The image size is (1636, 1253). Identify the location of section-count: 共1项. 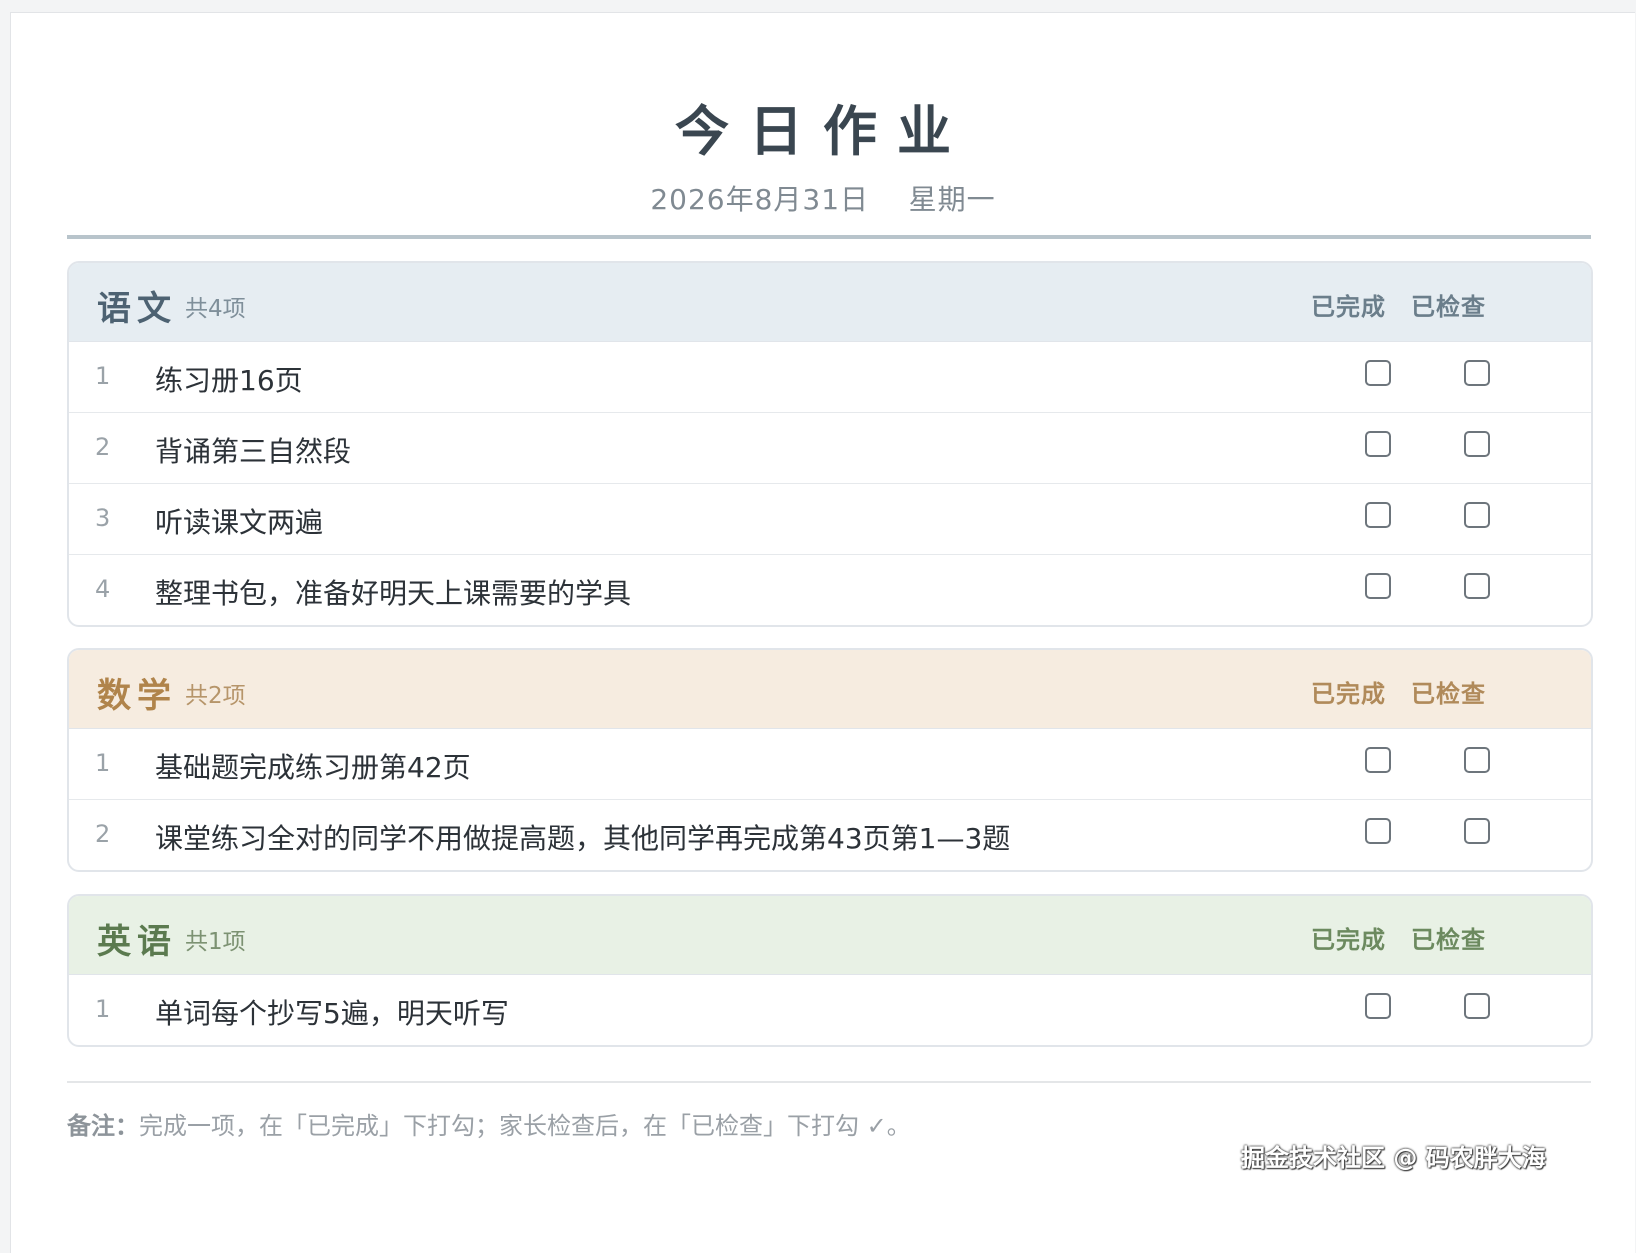
(215, 942).